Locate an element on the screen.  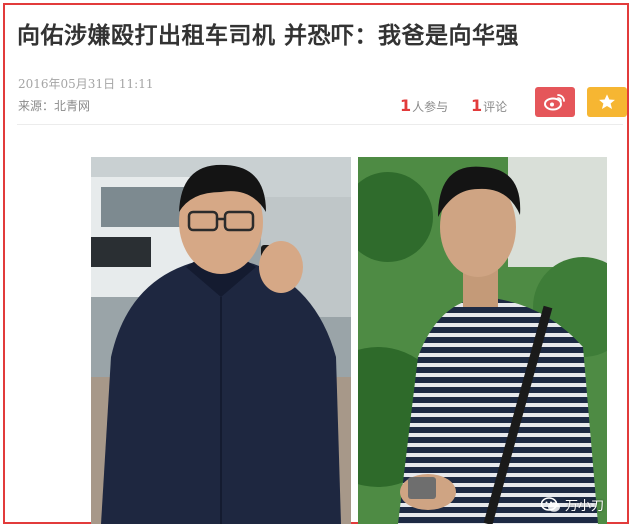
star-icon is located at coordinates (607, 102).